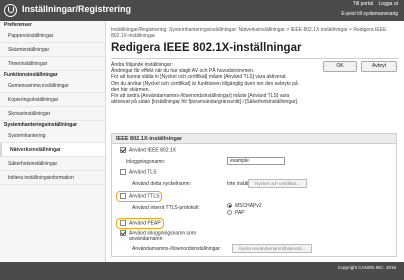  What do you see at coordinates (340, 66) in the screenshot?
I see `ok-button: OK` at bounding box center [340, 66].